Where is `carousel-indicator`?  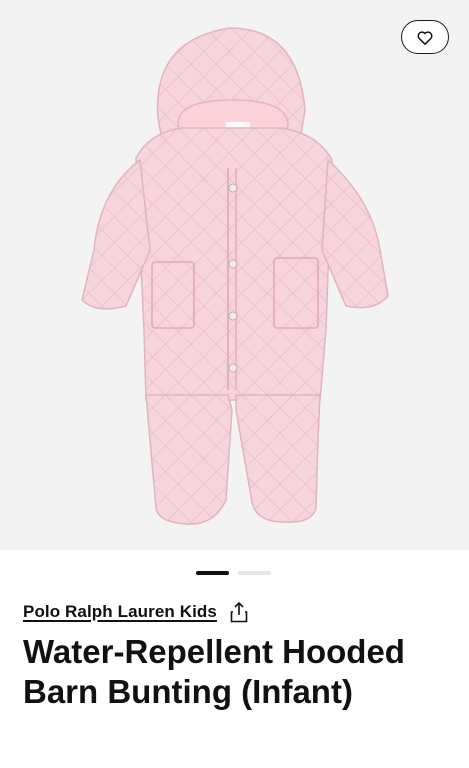
carousel-indicator is located at coordinates (233, 573).